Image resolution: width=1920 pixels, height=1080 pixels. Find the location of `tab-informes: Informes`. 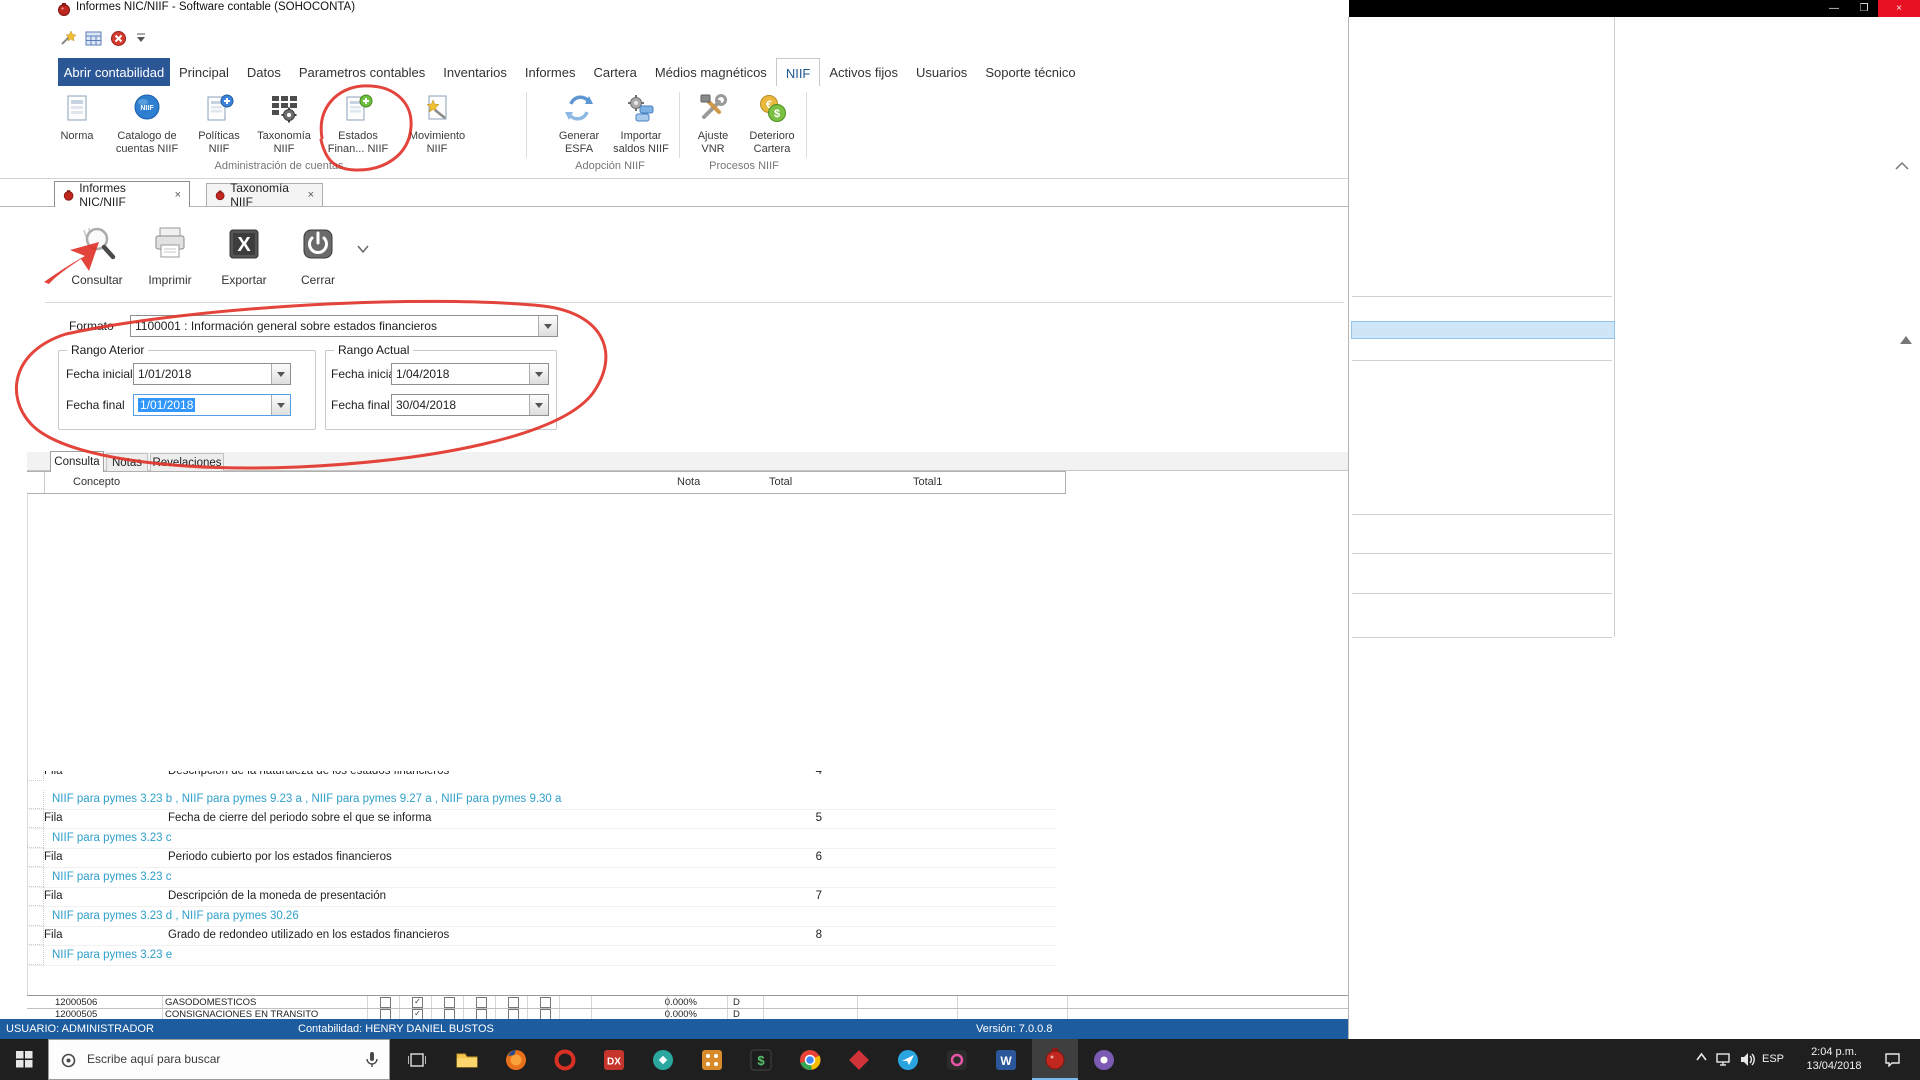

tab-informes: Informes is located at coordinates (550, 72).